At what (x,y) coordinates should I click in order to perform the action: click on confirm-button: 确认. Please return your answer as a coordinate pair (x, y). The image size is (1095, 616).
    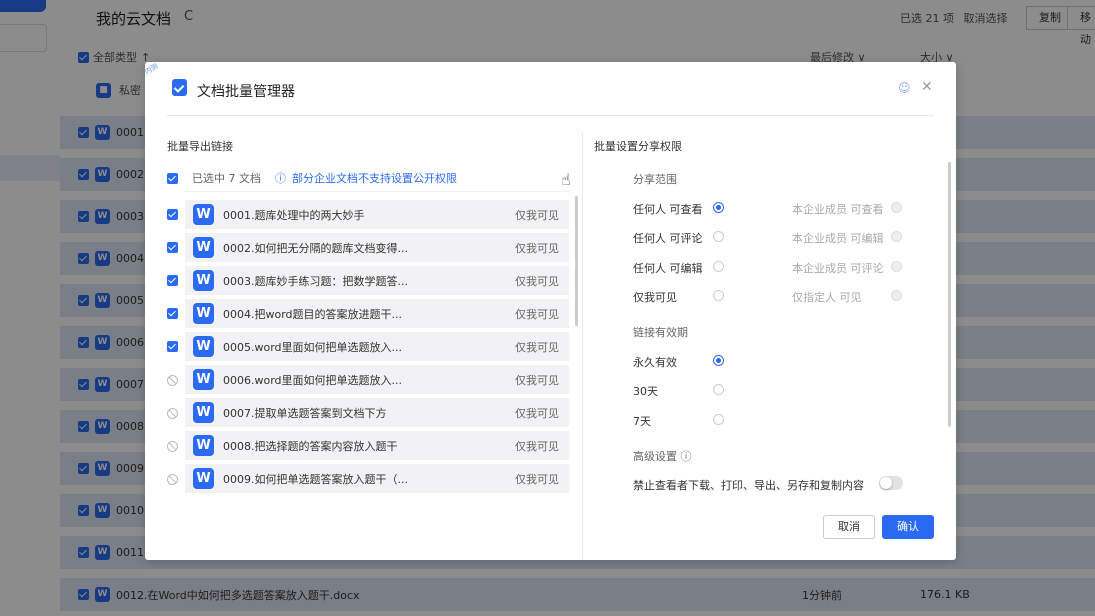
    Looking at the image, I should click on (908, 527).